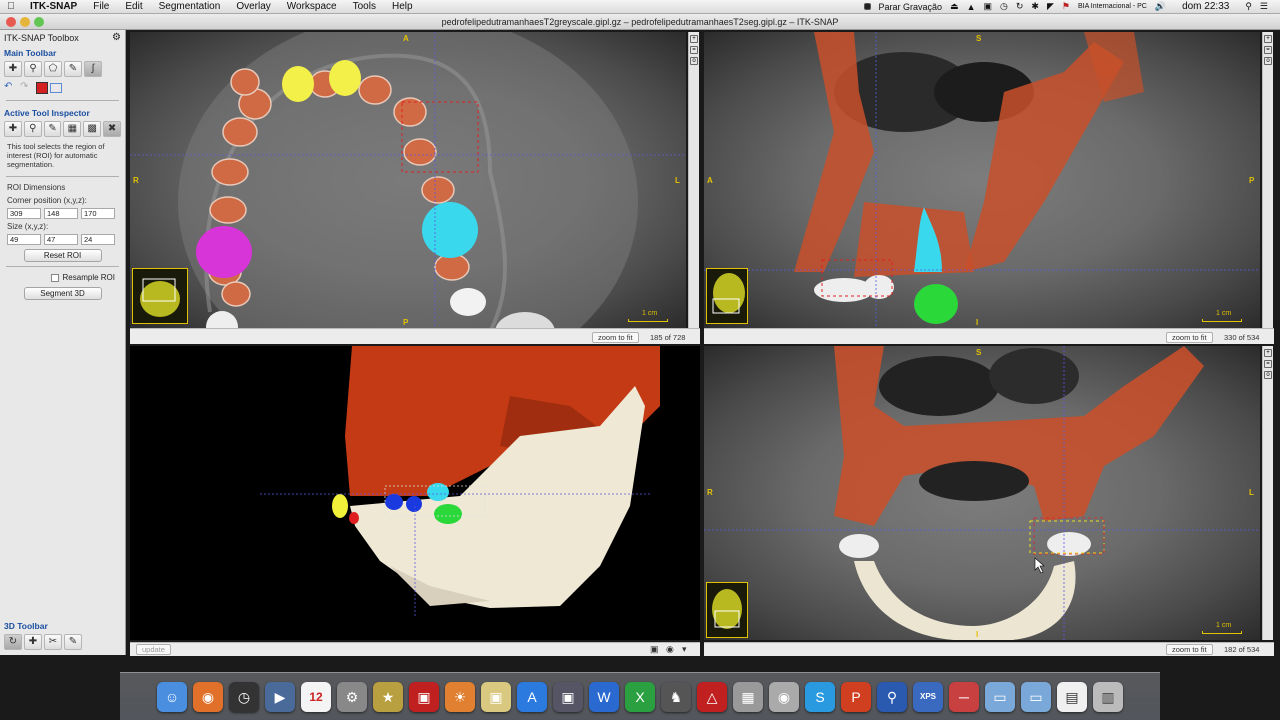 The height and width of the screenshot is (720, 1280). Describe the element at coordinates (615, 337) in the screenshot. I see `axial-zoom-to-fit-button: zoom to fit` at that location.